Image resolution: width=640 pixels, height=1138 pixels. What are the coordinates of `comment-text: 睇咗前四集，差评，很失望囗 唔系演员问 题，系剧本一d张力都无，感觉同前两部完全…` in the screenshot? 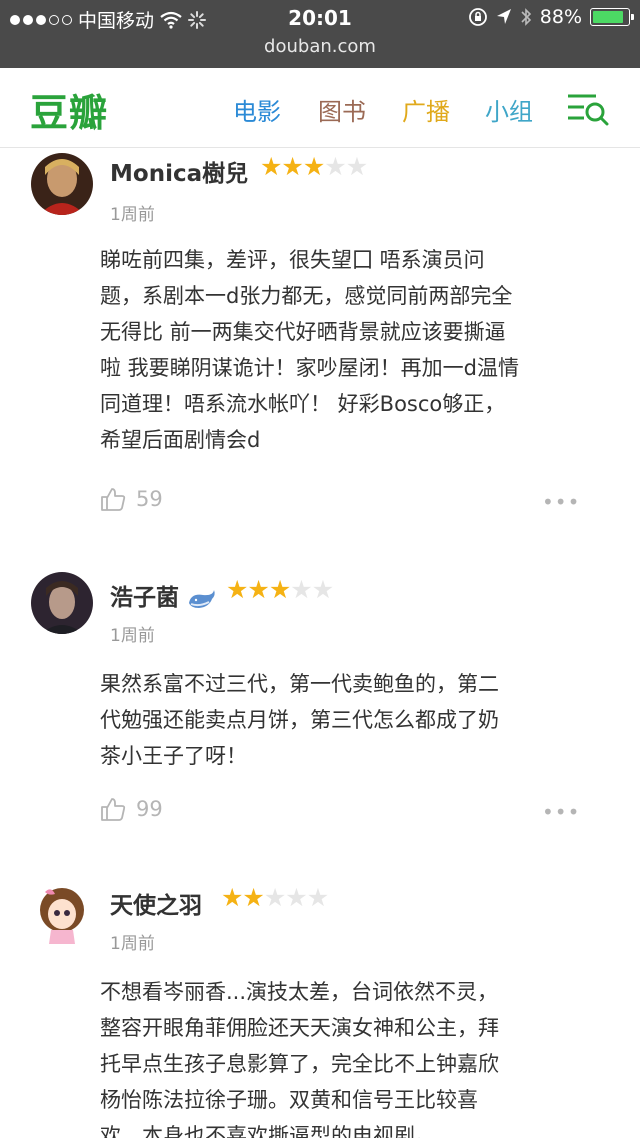 It's located at (310, 350).